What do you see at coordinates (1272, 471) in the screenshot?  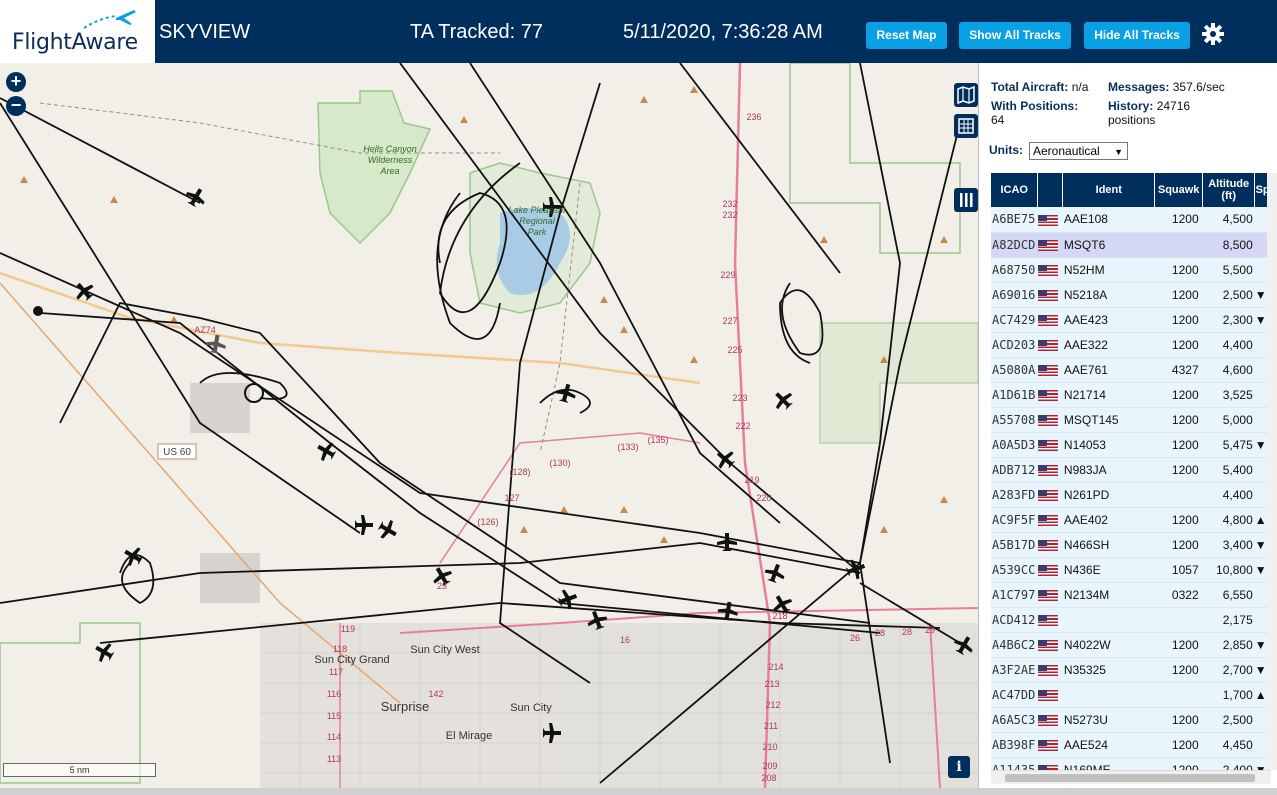 I see `vertical-scrollbar` at bounding box center [1272, 471].